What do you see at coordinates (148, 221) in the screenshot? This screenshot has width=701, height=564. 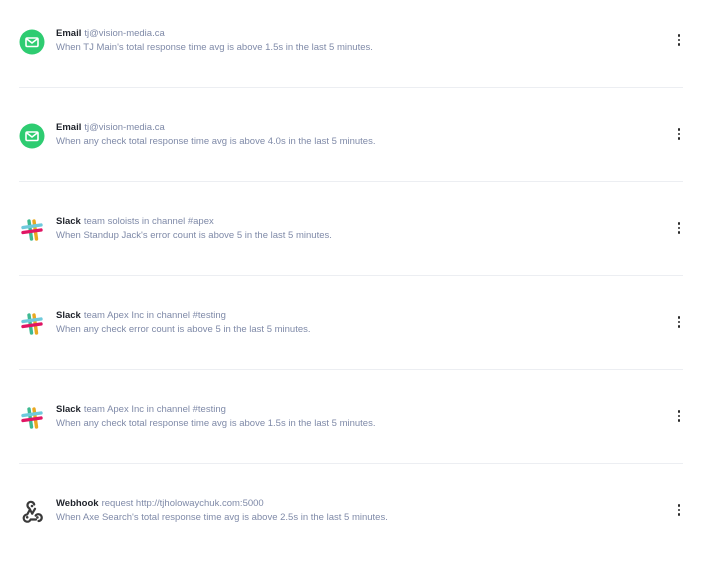 I see `alert-target: team soloists in channel #apex` at bounding box center [148, 221].